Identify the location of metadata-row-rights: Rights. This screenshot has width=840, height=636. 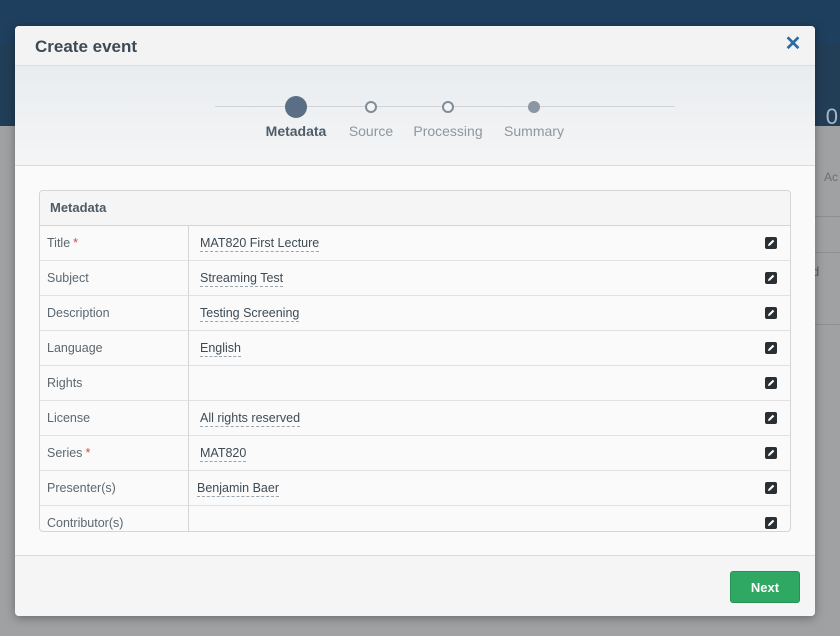
(415, 383).